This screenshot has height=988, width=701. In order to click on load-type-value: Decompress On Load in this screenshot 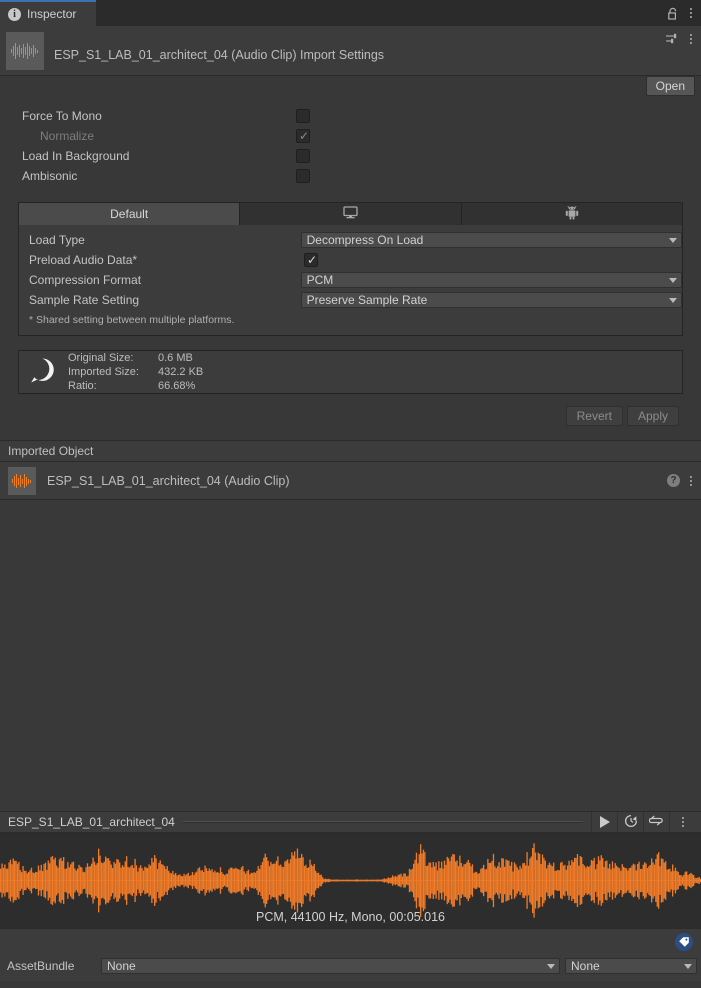, I will do `click(365, 240)`.